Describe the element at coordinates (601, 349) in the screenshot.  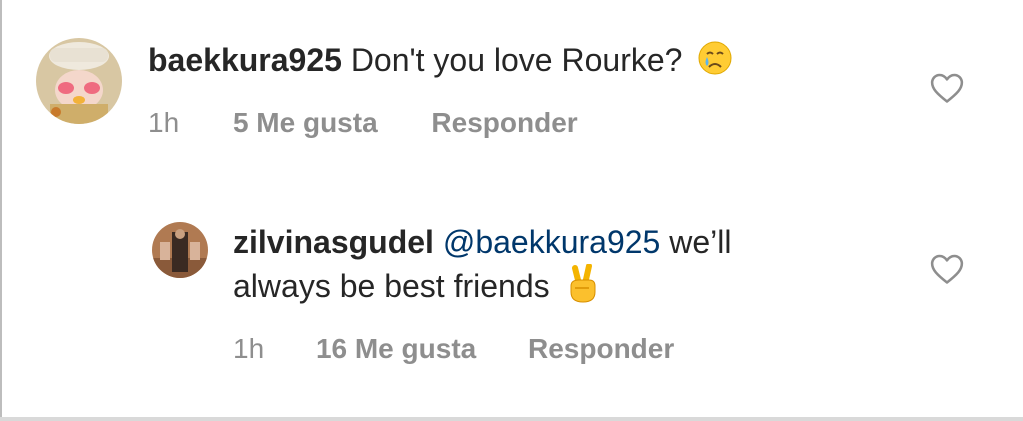
I see `comment-2-reply-button: Responder` at that location.